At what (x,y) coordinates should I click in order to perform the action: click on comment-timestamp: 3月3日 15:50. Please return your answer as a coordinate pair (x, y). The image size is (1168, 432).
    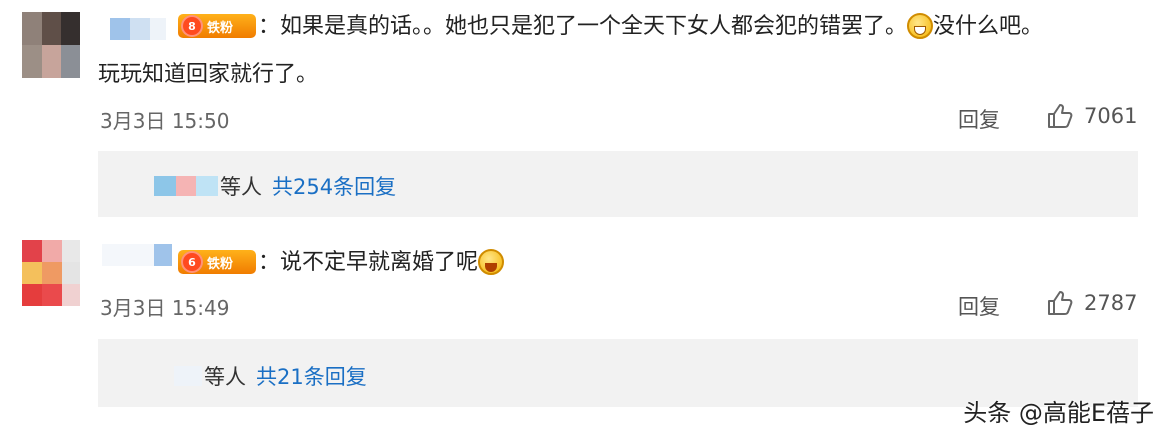
    Looking at the image, I should click on (164, 119).